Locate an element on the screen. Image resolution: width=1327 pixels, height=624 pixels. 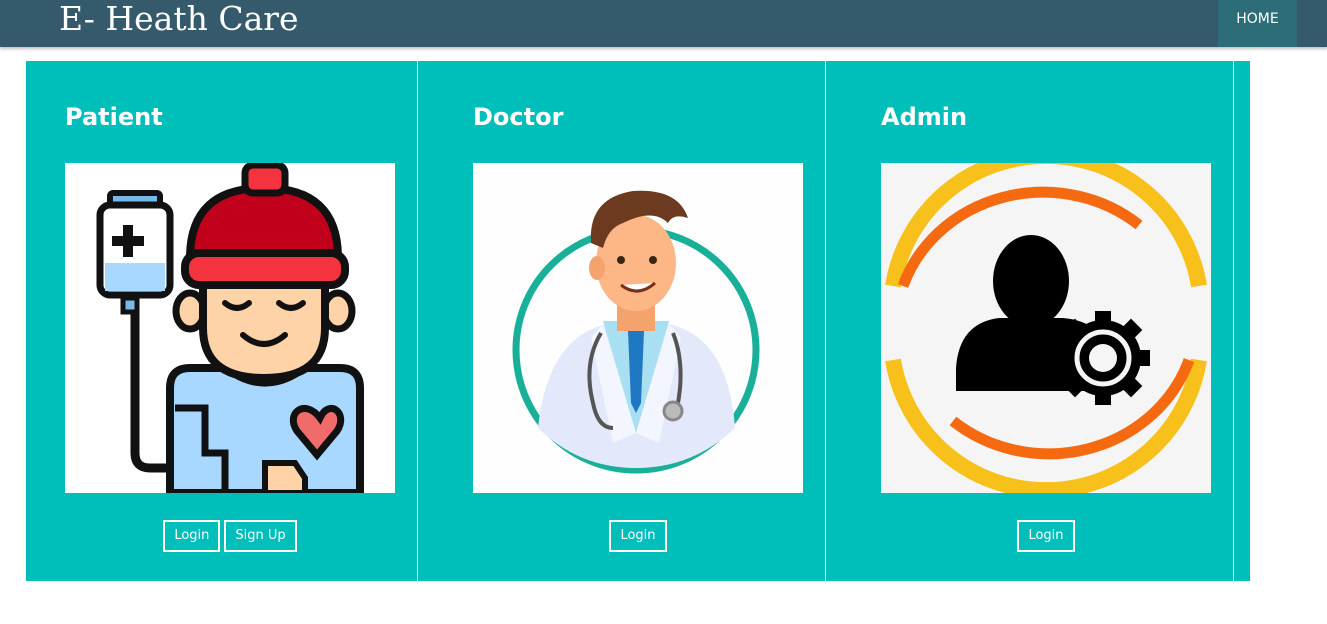
patient-illustration-icon is located at coordinates (230, 328).